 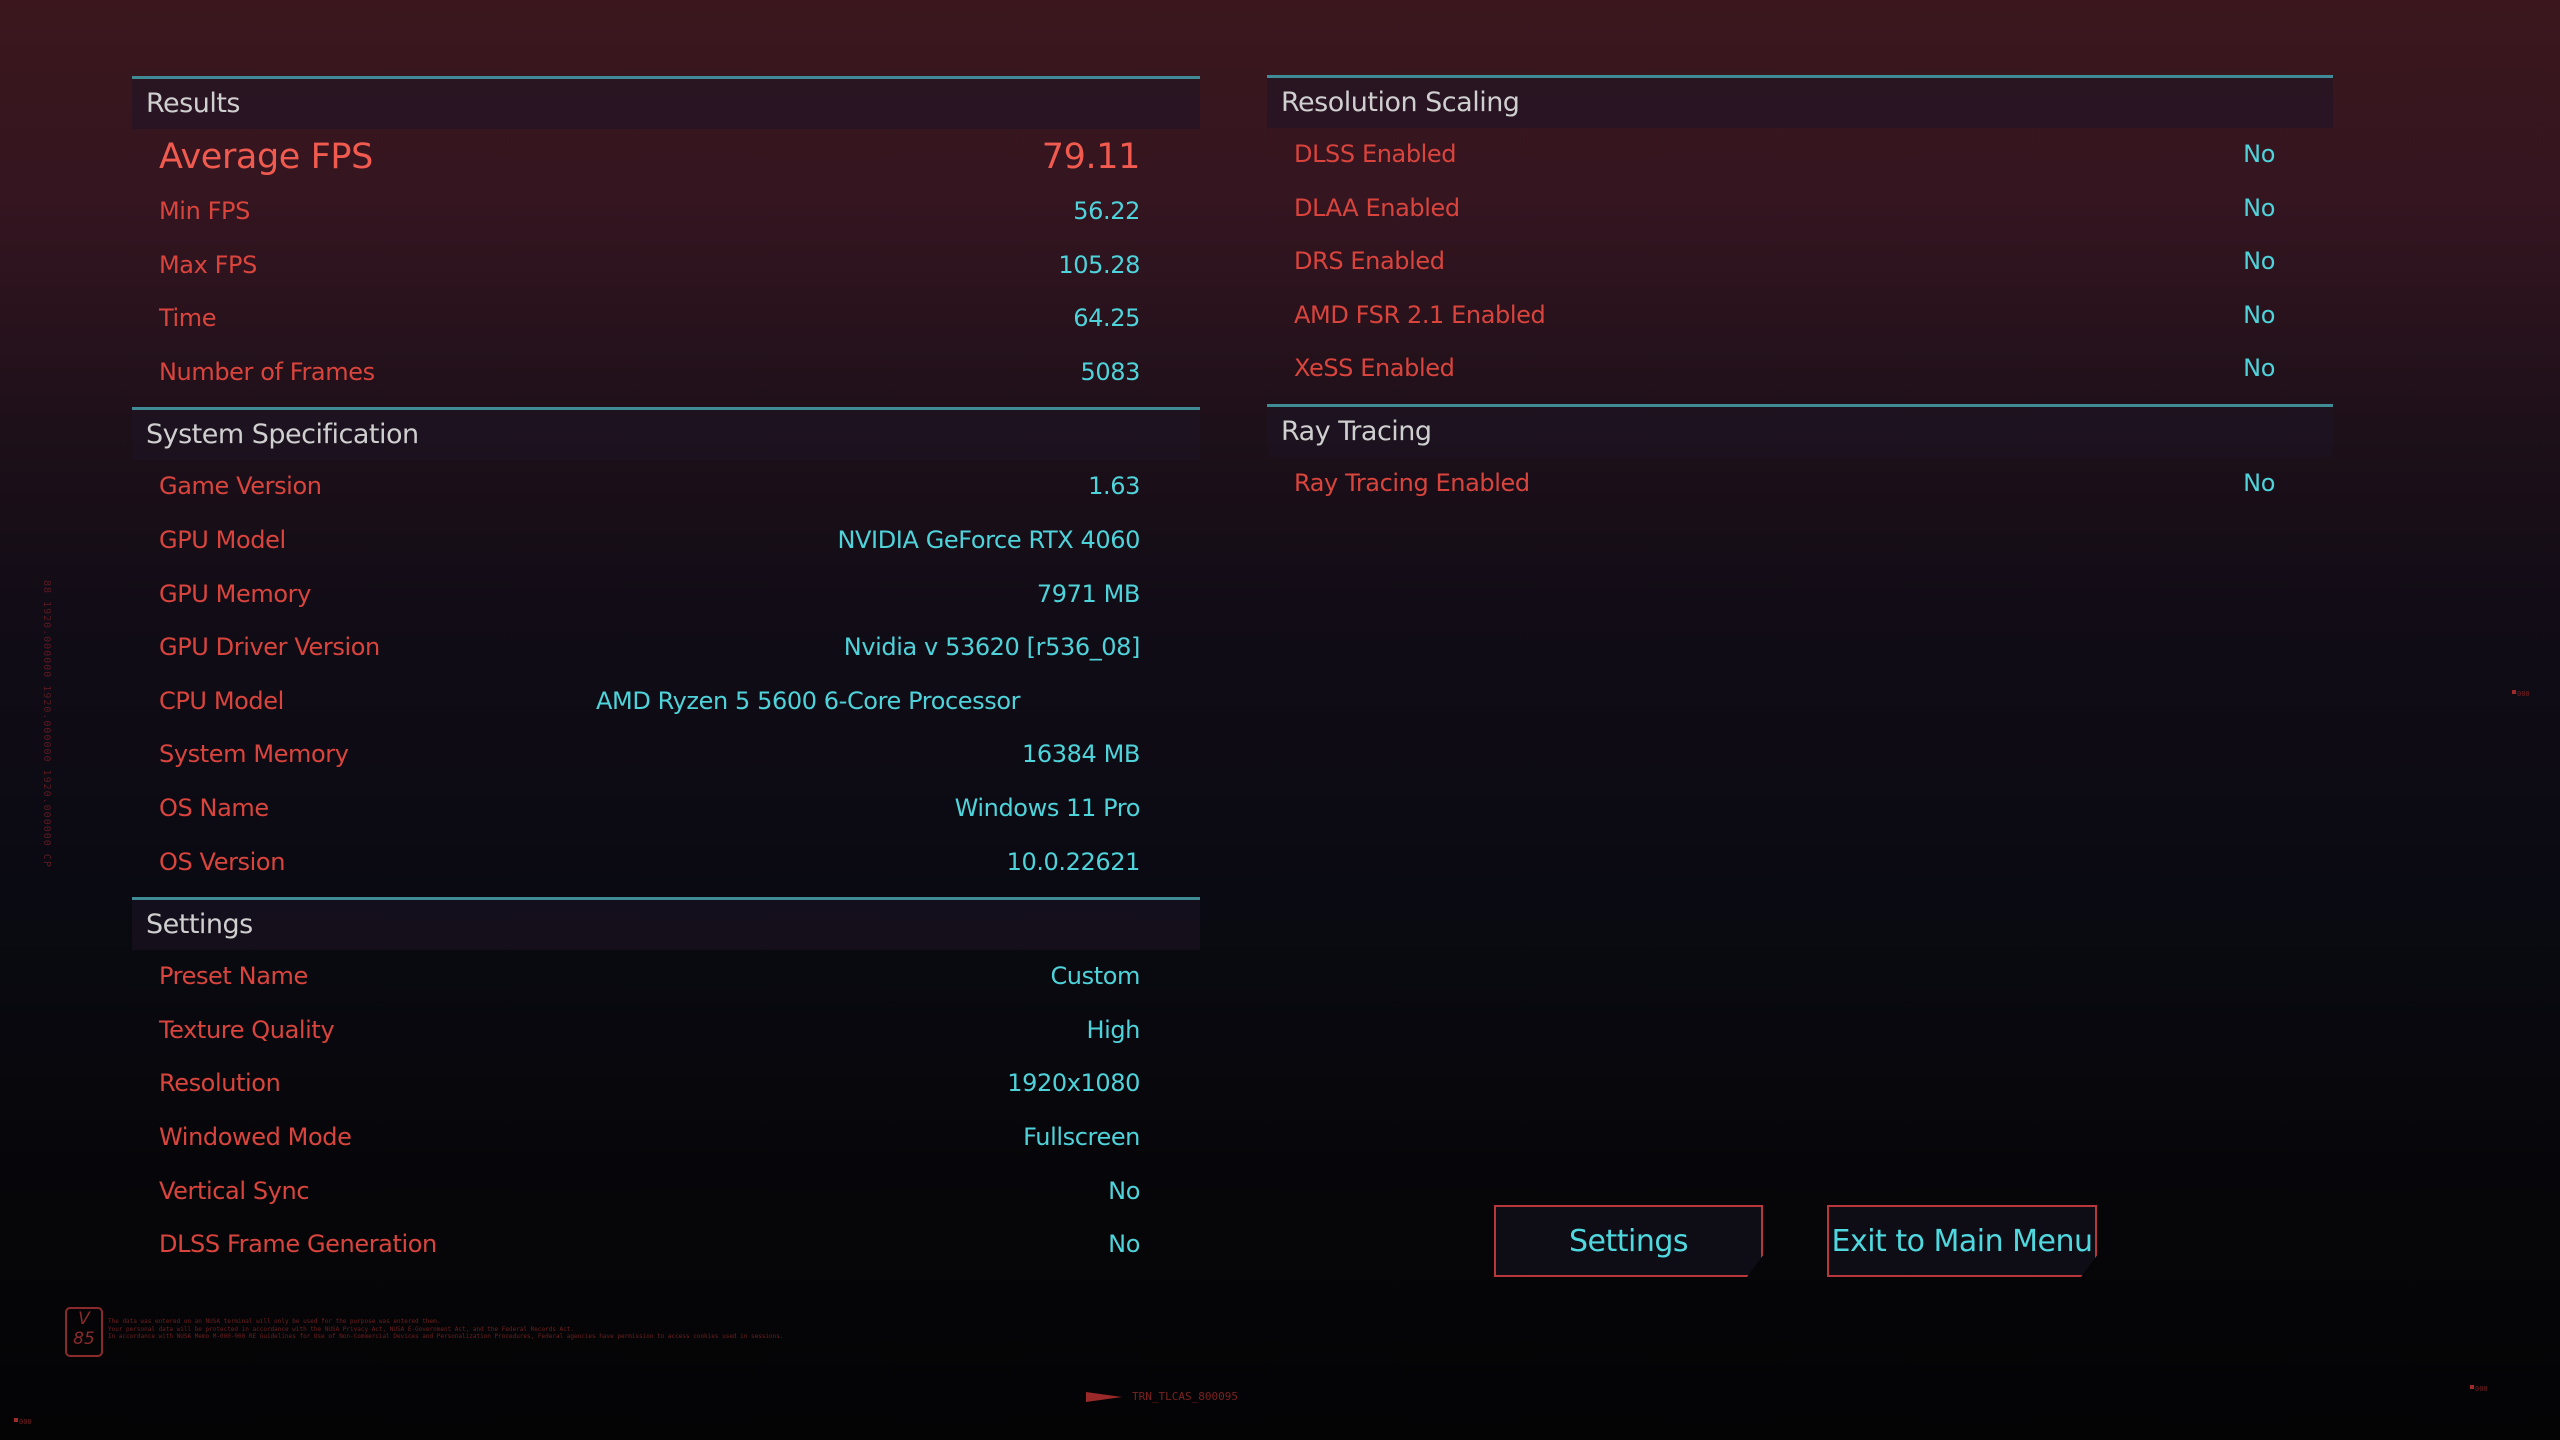 What do you see at coordinates (992, 647) in the screenshot?
I see `row-value: Nvidia v 53620 [r536_08]` at bounding box center [992, 647].